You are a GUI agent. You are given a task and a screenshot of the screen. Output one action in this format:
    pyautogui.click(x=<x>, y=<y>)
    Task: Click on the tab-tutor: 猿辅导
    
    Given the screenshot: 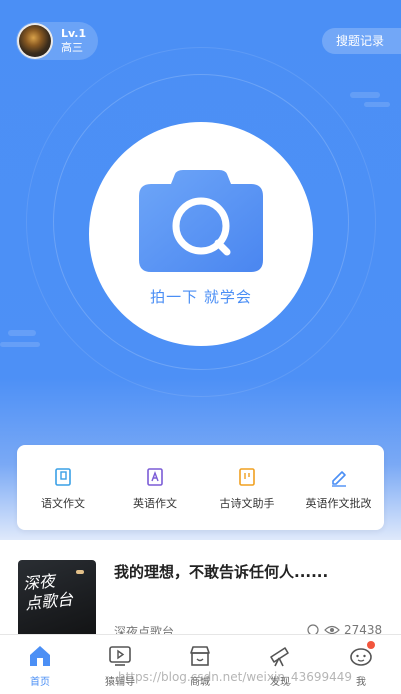 What is the action you would take?
    pyautogui.click(x=120, y=664)
    